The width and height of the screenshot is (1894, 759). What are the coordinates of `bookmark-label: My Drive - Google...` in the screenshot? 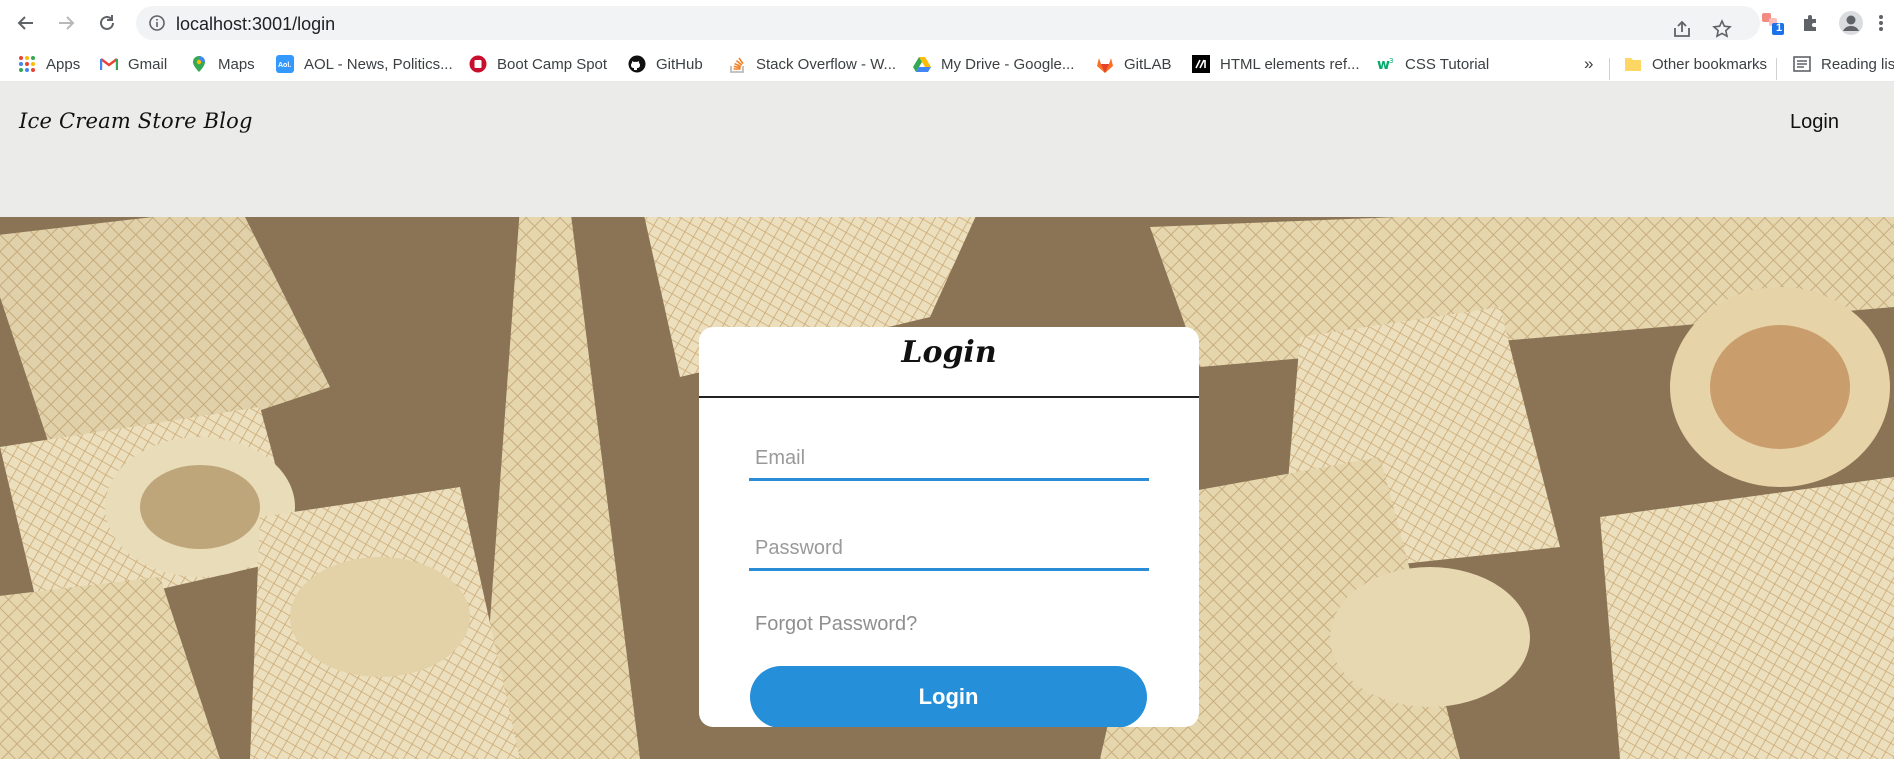 It's located at (1008, 64).